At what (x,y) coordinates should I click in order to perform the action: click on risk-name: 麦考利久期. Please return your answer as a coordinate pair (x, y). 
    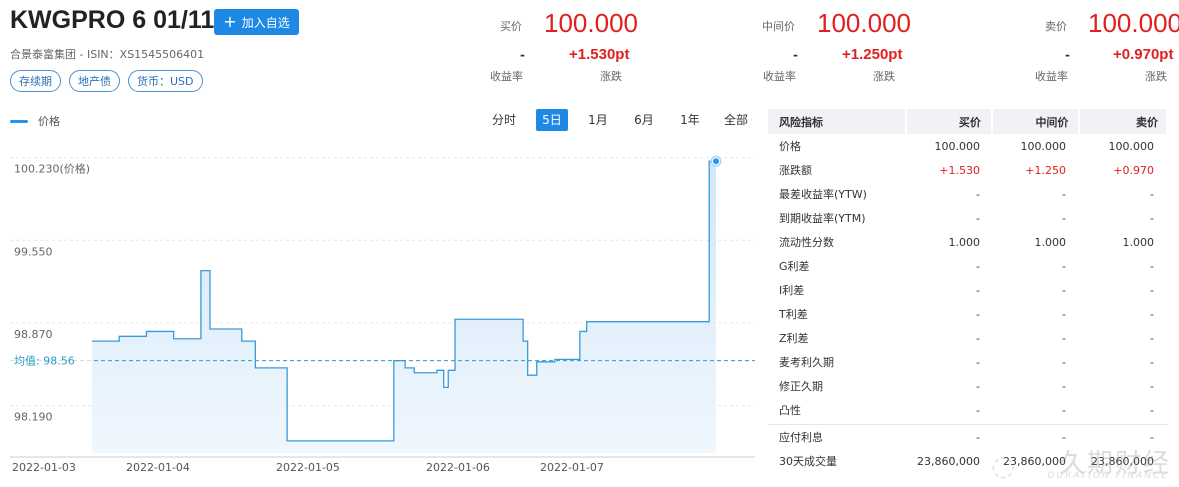
    Looking at the image, I should click on (806, 362).